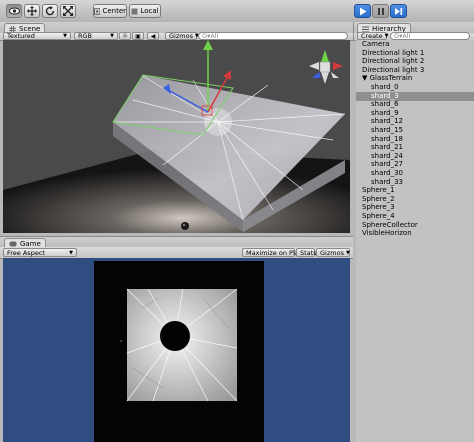 This screenshot has height=442, width=474. I want to click on game-gizmos-dropdown: Gizmos ▼, so click(333, 252).